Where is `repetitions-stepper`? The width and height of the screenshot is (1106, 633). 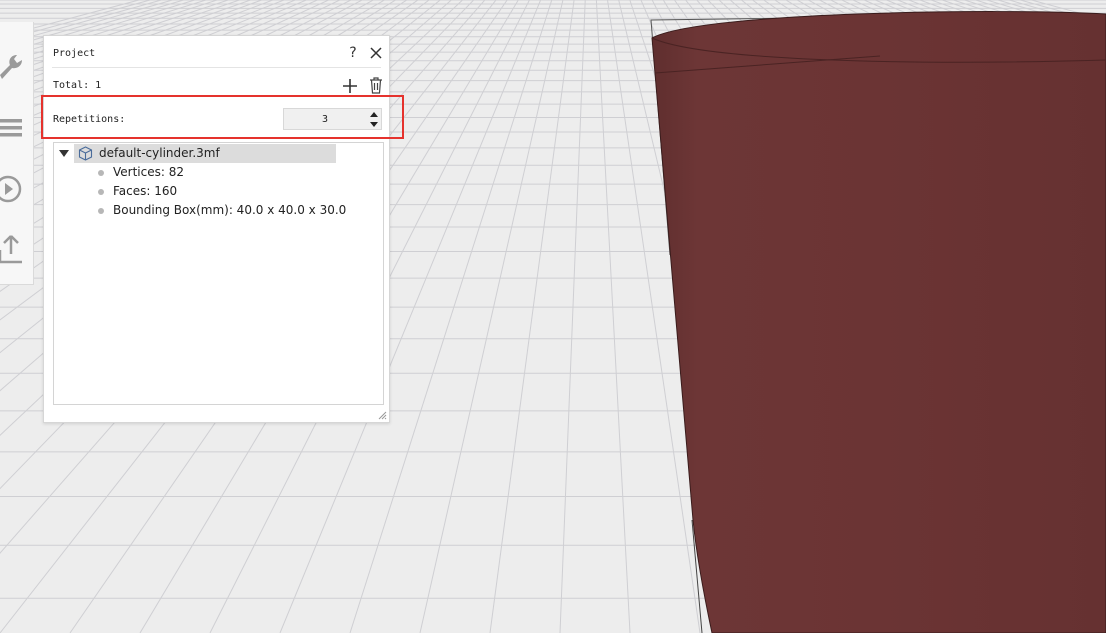
repetitions-stepper is located at coordinates (332, 119).